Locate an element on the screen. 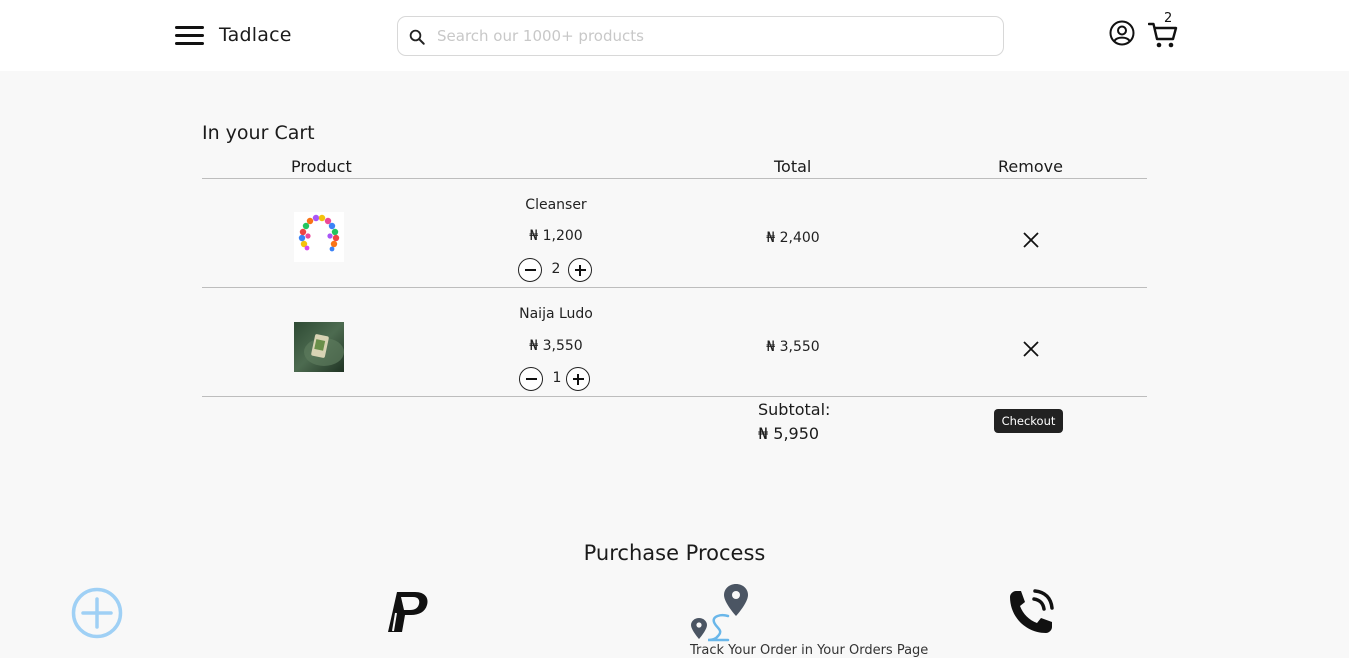 The height and width of the screenshot is (658, 1349). item-line-total: ₦ 3,550 is located at coordinates (793, 347).